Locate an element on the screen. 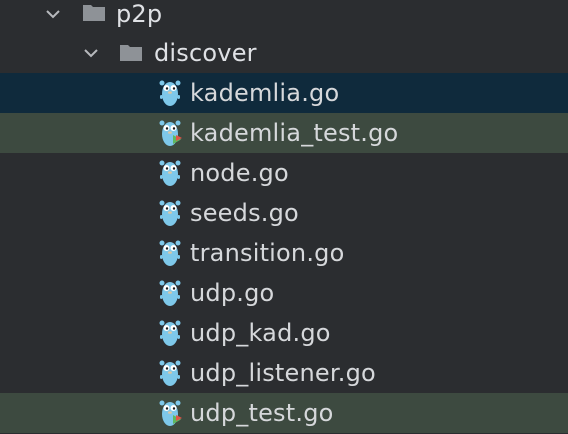 The width and height of the screenshot is (568, 434). file-label: udp_listener.go is located at coordinates (283, 373).